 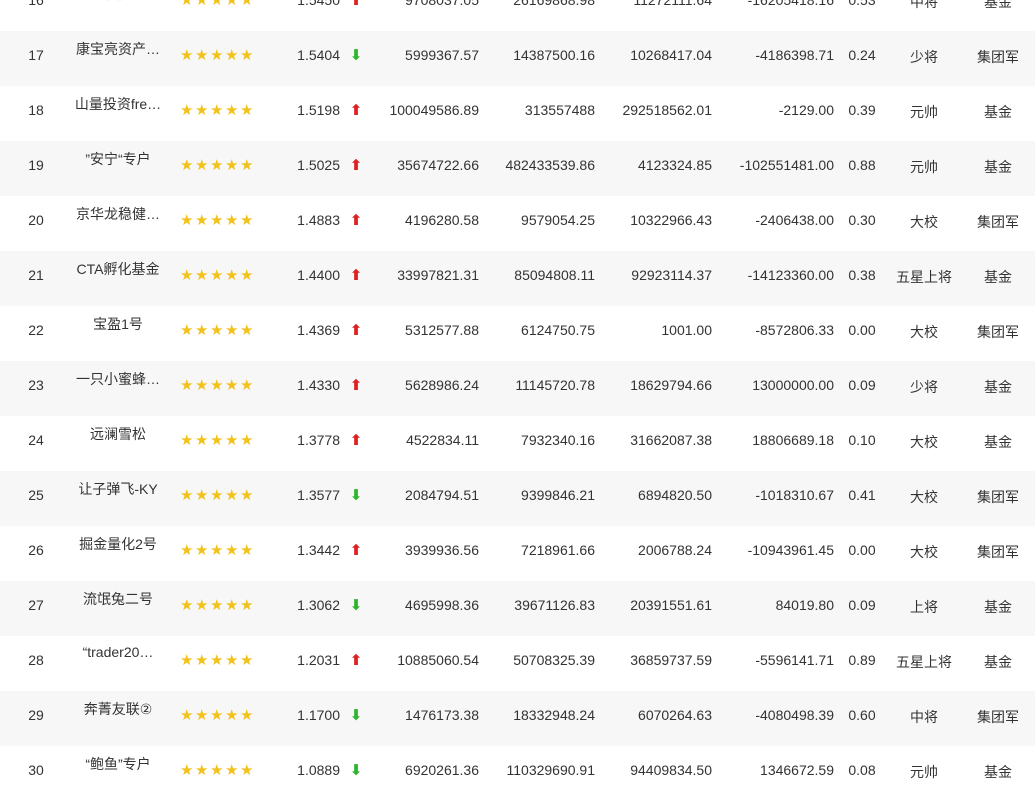 What do you see at coordinates (118, 2) in the screenshot?
I see `fund-name-link: 溪丙` at bounding box center [118, 2].